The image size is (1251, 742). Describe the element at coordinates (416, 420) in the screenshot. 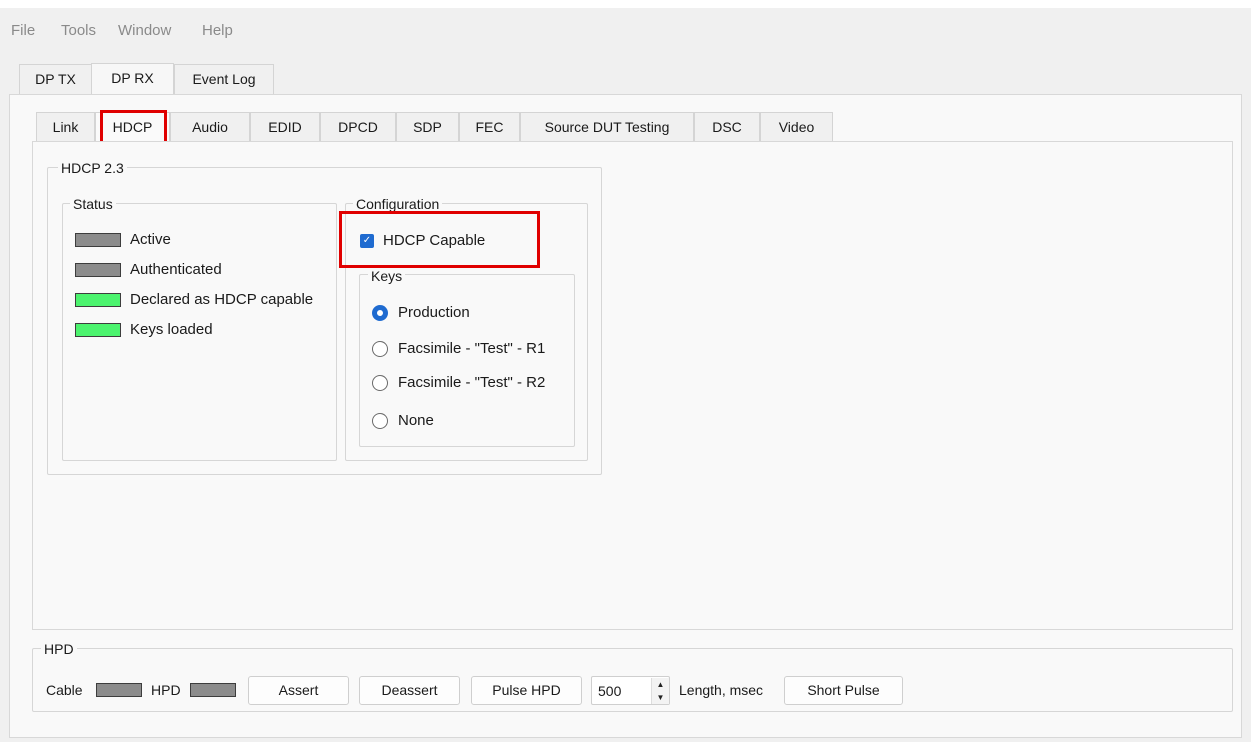

I see `radio-none-label: None` at that location.